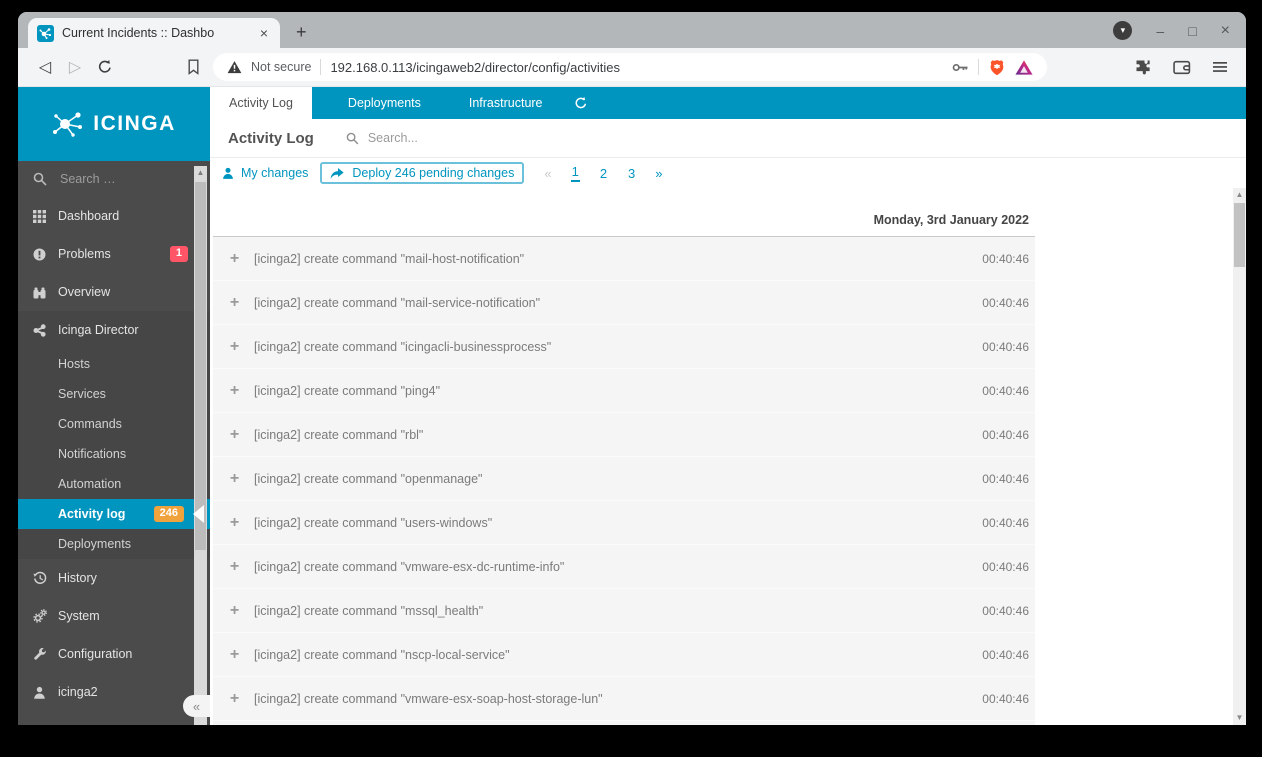  What do you see at coordinates (98, 330) in the screenshot?
I see `sidebar-item-label: Icinga Director` at bounding box center [98, 330].